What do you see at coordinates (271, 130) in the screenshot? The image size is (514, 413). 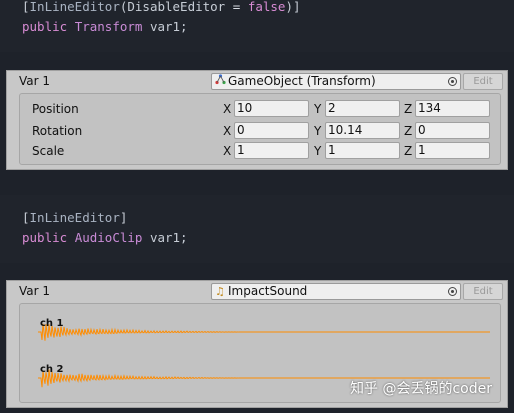 I see `rotation-x-field: 0` at bounding box center [271, 130].